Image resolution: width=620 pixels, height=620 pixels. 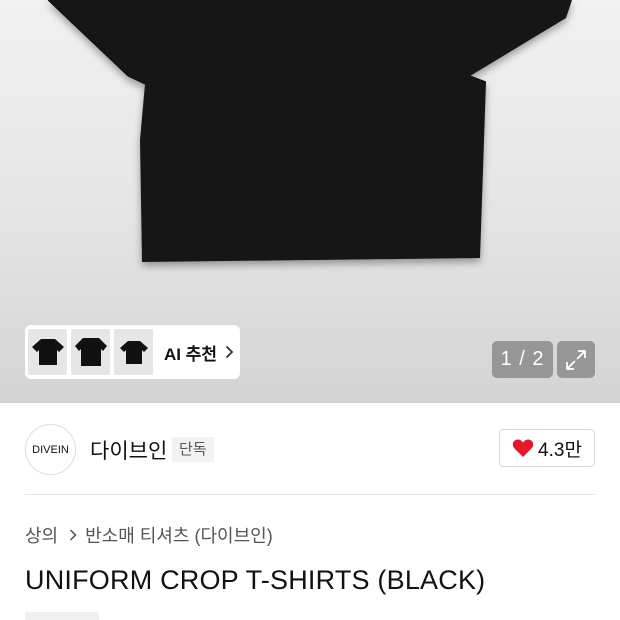 What do you see at coordinates (560, 450) in the screenshot?
I see `like-count: 4.3만` at bounding box center [560, 450].